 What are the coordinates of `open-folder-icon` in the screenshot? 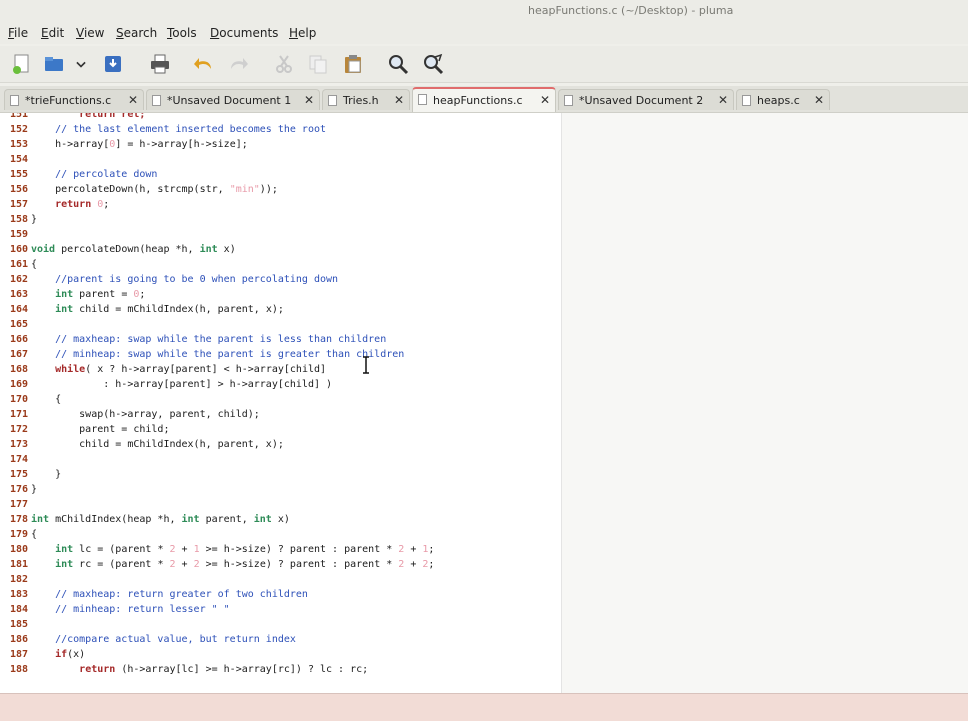 It's located at (54, 64).